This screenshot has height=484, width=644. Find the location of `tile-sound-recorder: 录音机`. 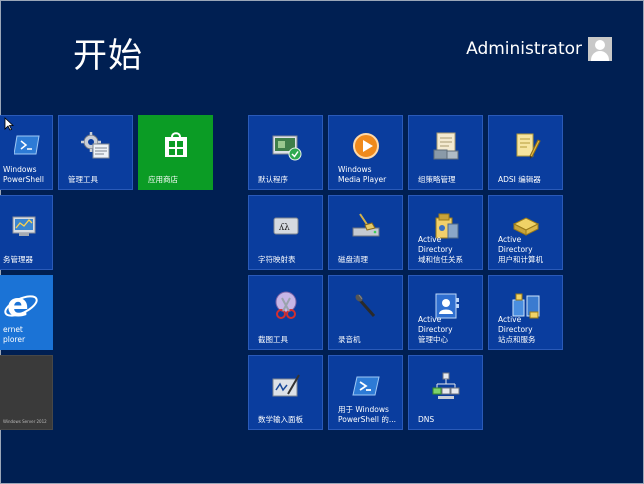

tile-sound-recorder: 录音机 is located at coordinates (365, 312).